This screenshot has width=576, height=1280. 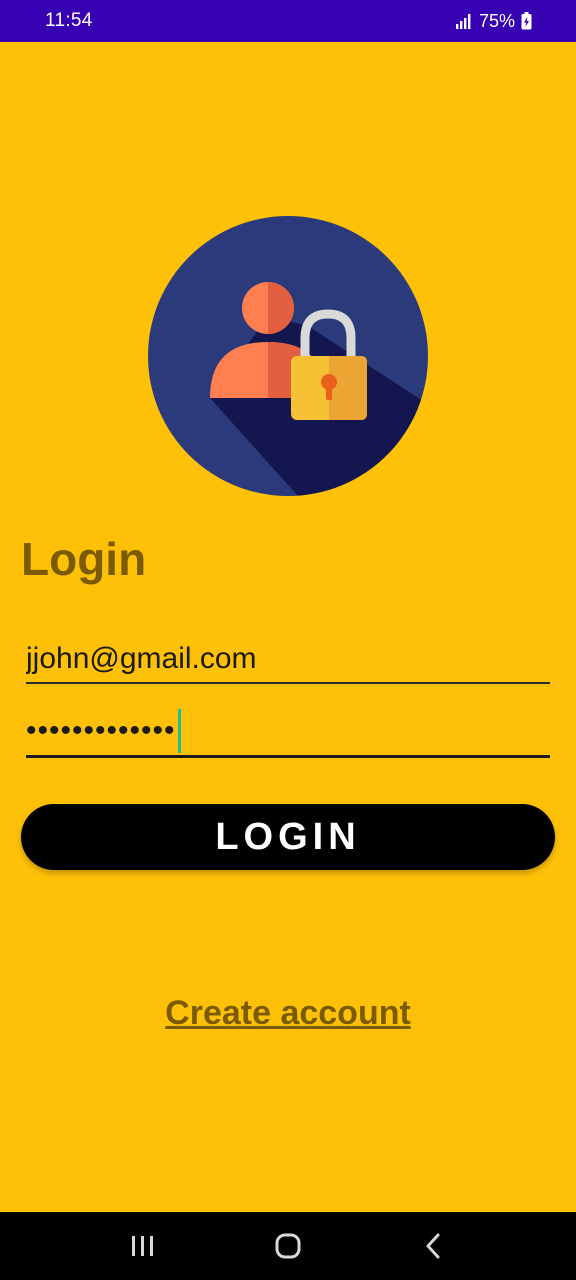 I want to click on create-account-link: Create account, so click(x=288, y=1013).